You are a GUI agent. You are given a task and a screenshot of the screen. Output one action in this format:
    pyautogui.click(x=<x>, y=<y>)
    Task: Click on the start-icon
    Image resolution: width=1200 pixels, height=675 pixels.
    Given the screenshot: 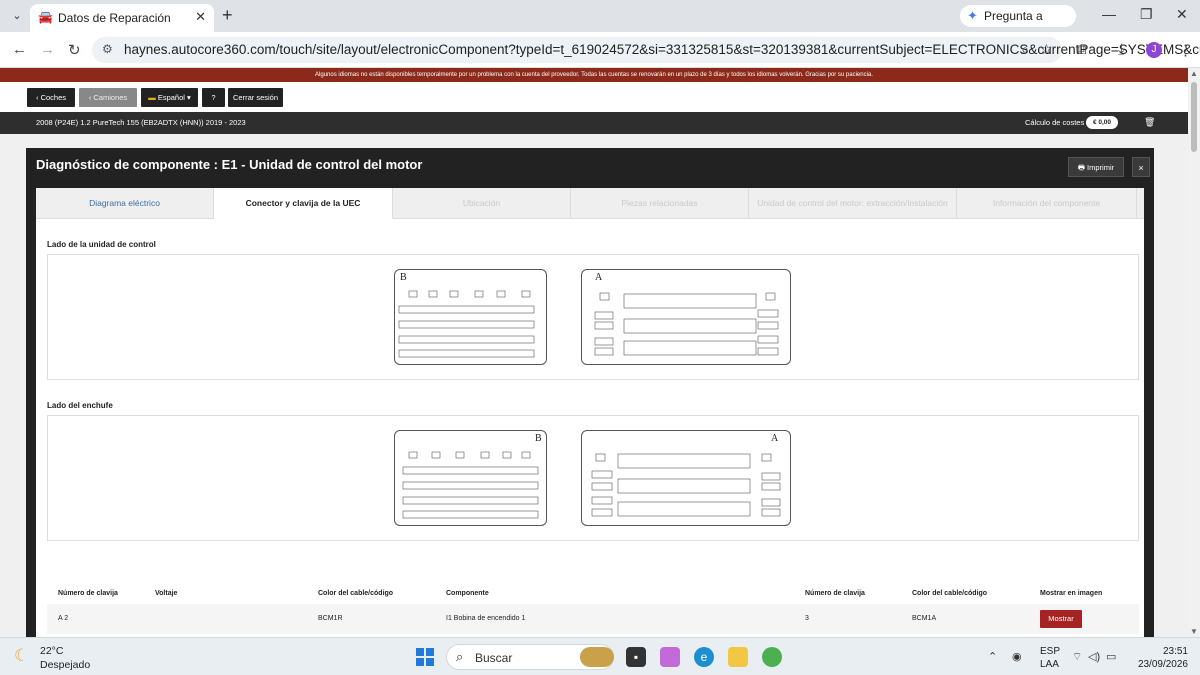 What is the action you would take?
    pyautogui.click(x=425, y=657)
    